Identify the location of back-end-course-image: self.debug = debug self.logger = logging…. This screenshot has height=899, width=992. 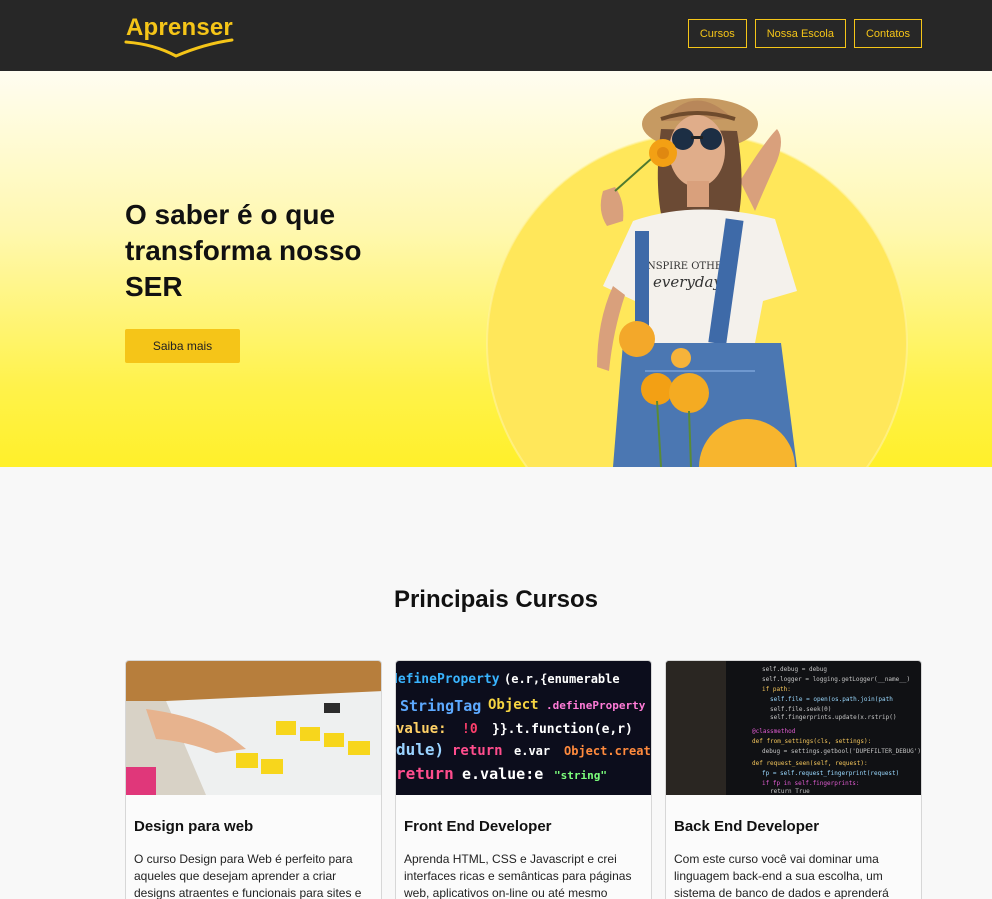
(793, 728).